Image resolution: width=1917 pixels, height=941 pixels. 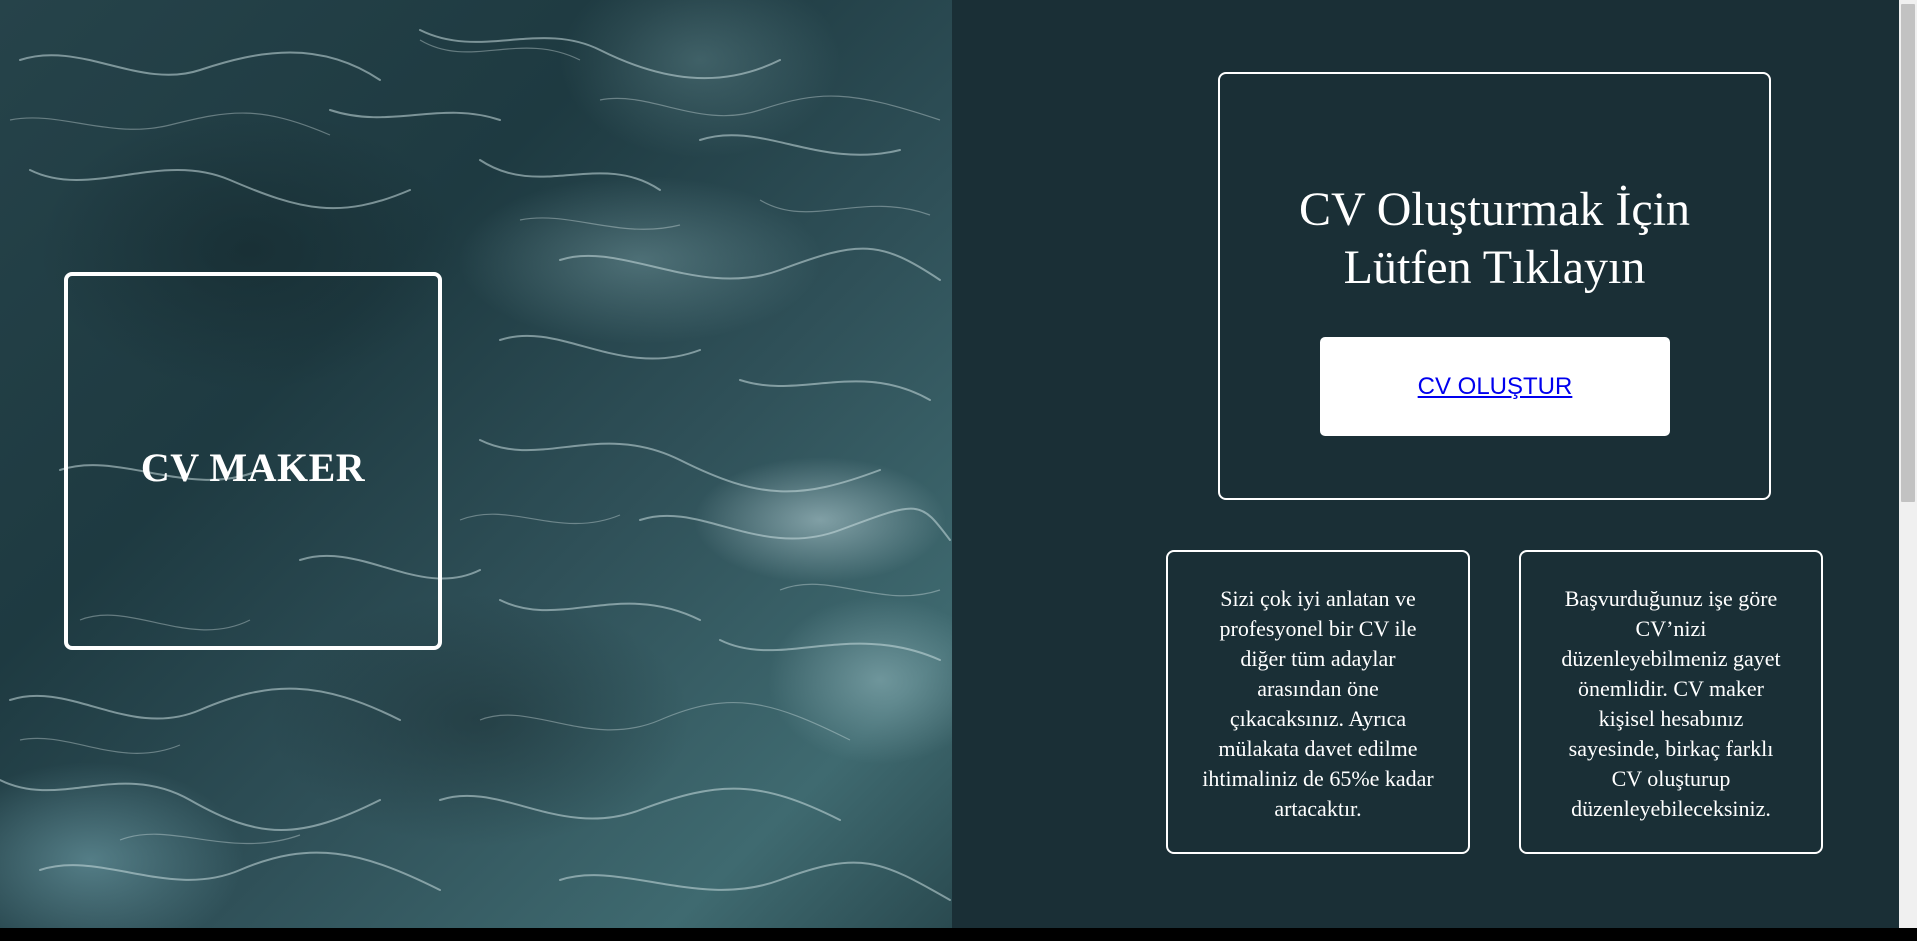 I want to click on logo-box: CV MAKER, so click(x=253, y=461).